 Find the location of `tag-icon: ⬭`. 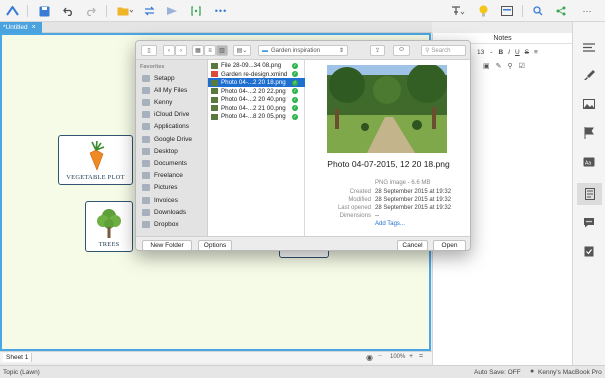

tag-icon: ⬭ is located at coordinates (401, 50).